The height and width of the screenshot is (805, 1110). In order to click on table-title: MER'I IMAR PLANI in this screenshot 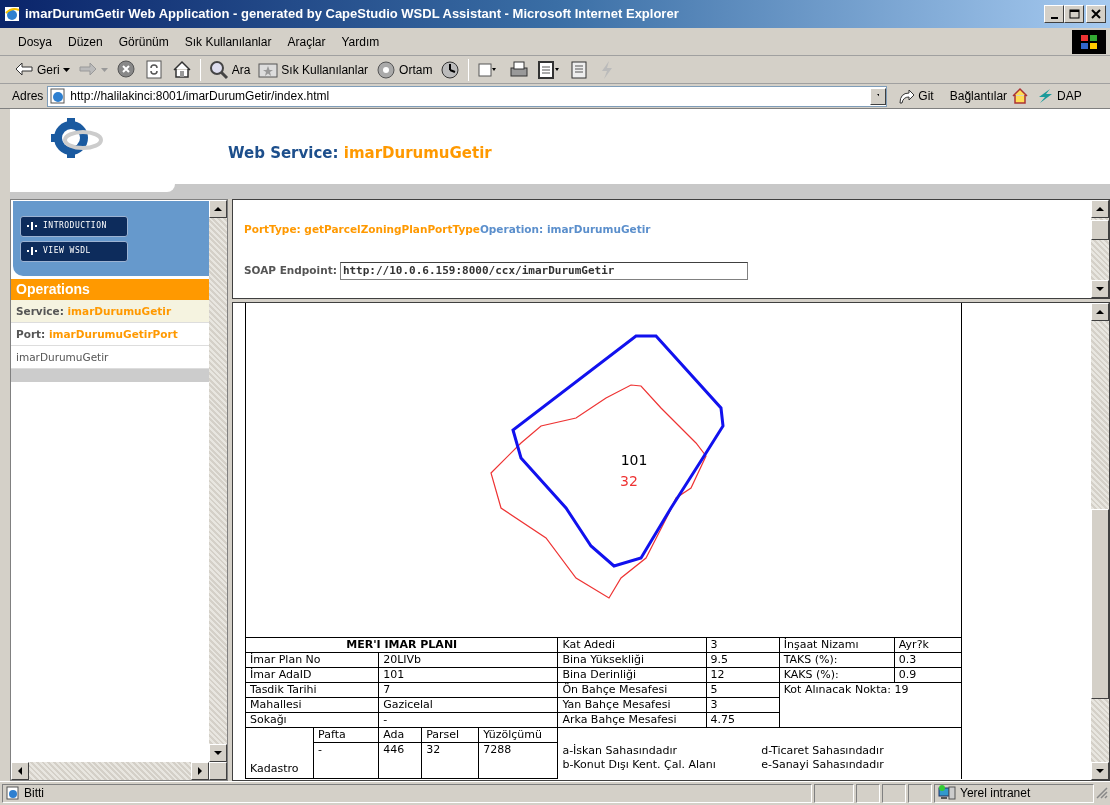, I will do `click(401, 645)`.